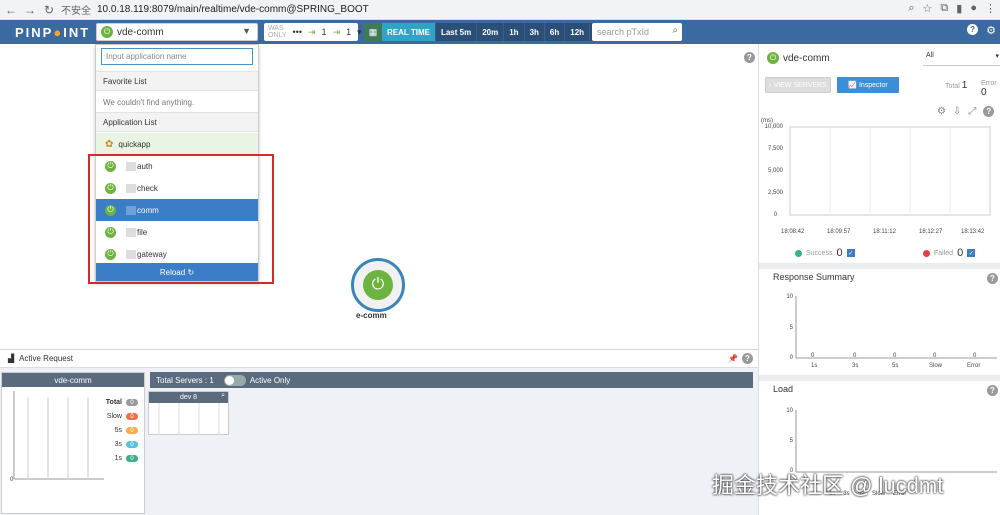  I want to click on total-servers-bar: Total Servers : 1 Active Only, so click(451, 380).